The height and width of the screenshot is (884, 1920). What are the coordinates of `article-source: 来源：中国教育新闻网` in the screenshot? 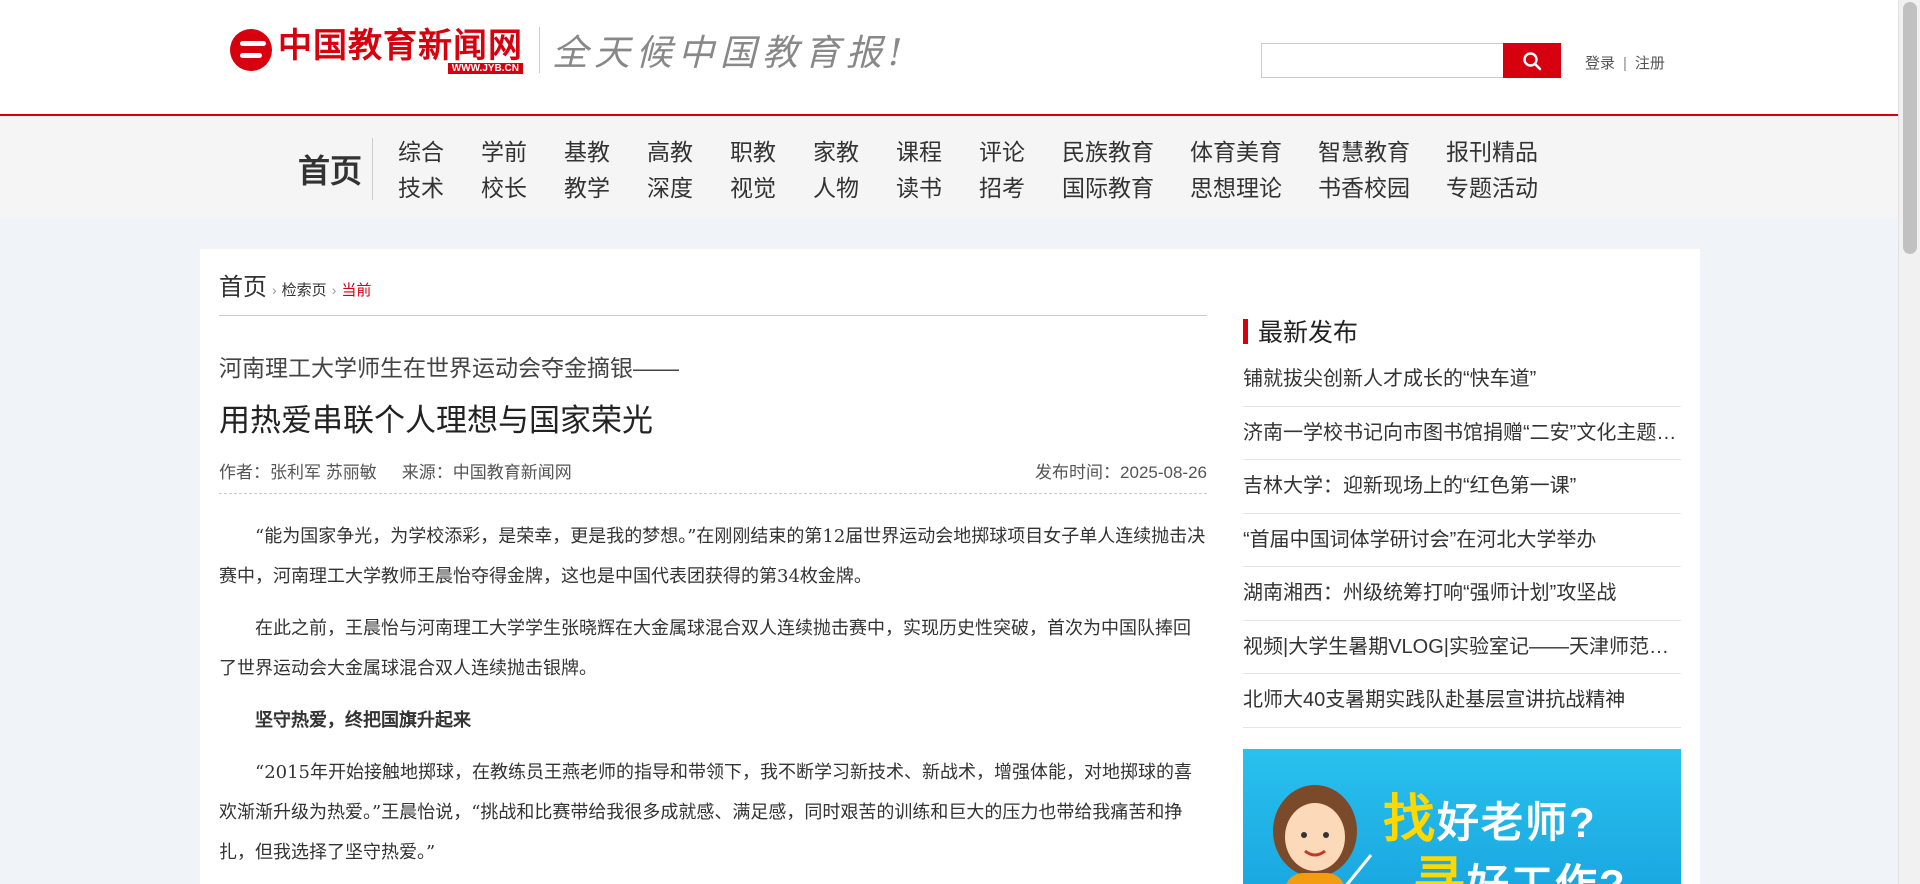 It's located at (486, 472).